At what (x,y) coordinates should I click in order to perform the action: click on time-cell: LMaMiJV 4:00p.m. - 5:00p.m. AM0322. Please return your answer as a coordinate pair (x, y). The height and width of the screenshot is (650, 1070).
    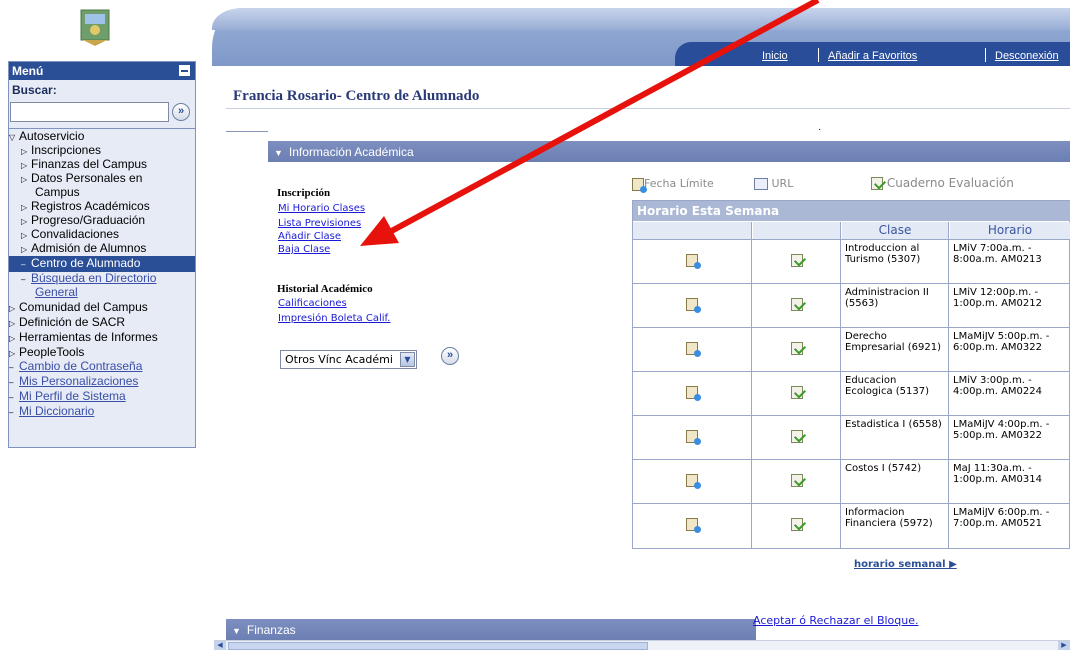
    Looking at the image, I should click on (1010, 438).